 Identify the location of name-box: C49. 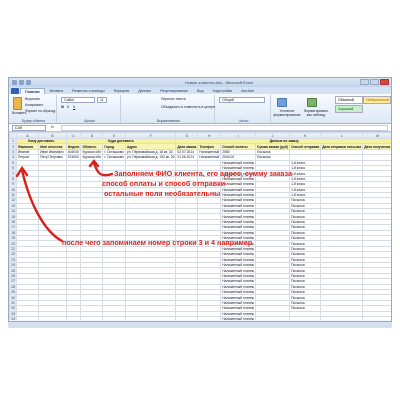
(29, 128).